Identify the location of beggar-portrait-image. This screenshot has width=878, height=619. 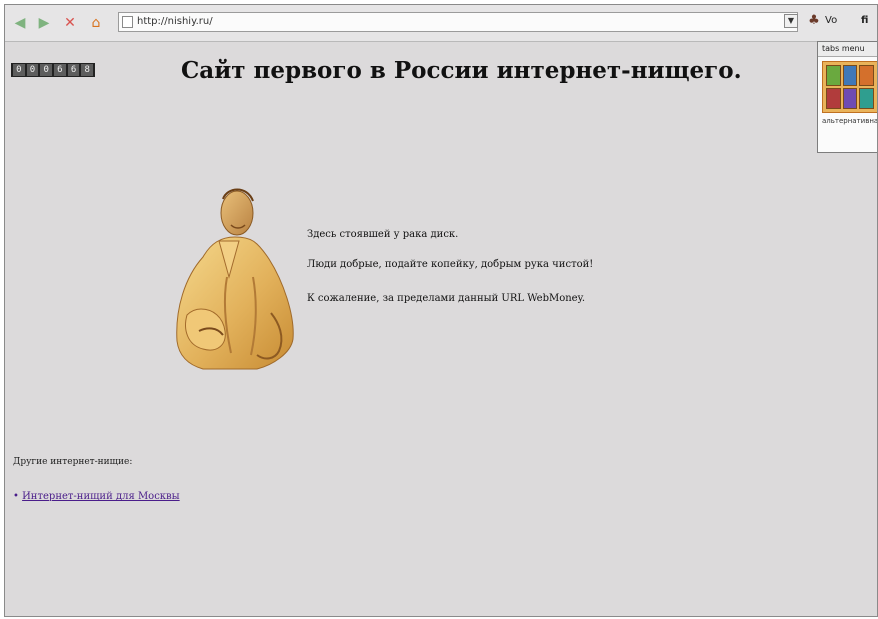
(235, 266).